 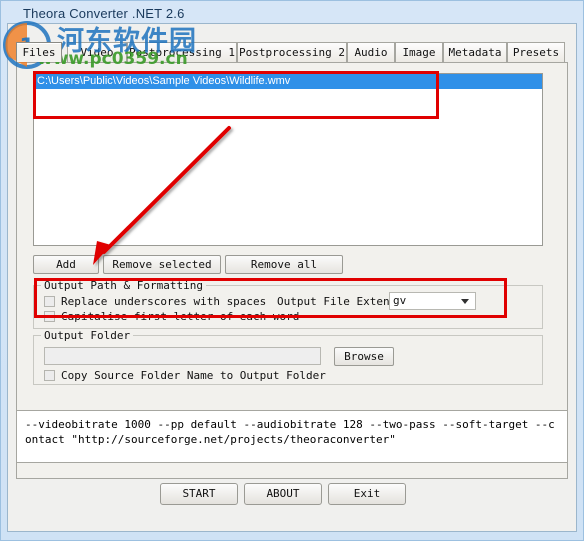 I want to click on title-bar: Theora Converter .NET 2.6, so click(x=292, y=13).